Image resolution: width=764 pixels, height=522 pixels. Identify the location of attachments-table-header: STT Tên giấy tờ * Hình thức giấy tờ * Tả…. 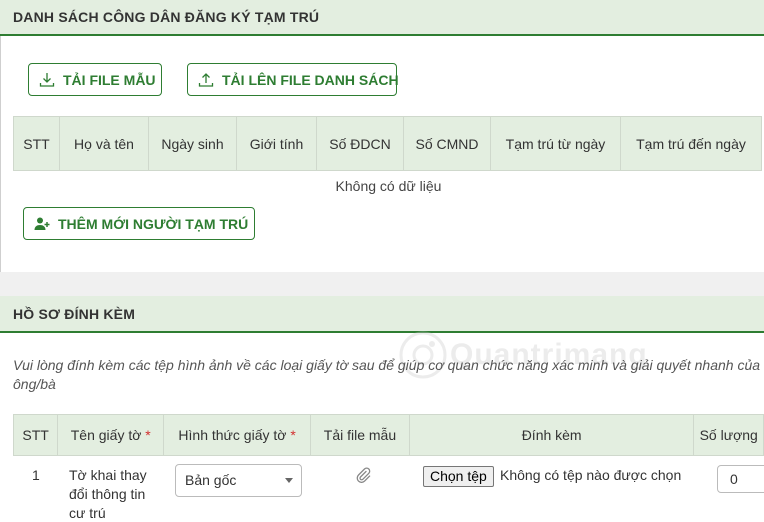
(388, 435).